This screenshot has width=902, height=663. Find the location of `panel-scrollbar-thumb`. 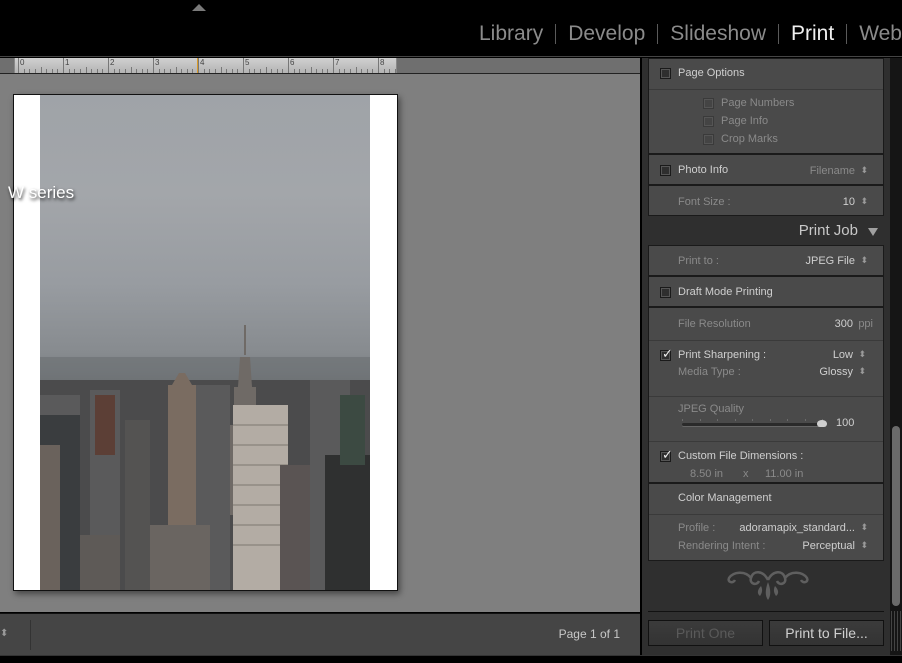

panel-scrollbar-thumb is located at coordinates (896, 516).